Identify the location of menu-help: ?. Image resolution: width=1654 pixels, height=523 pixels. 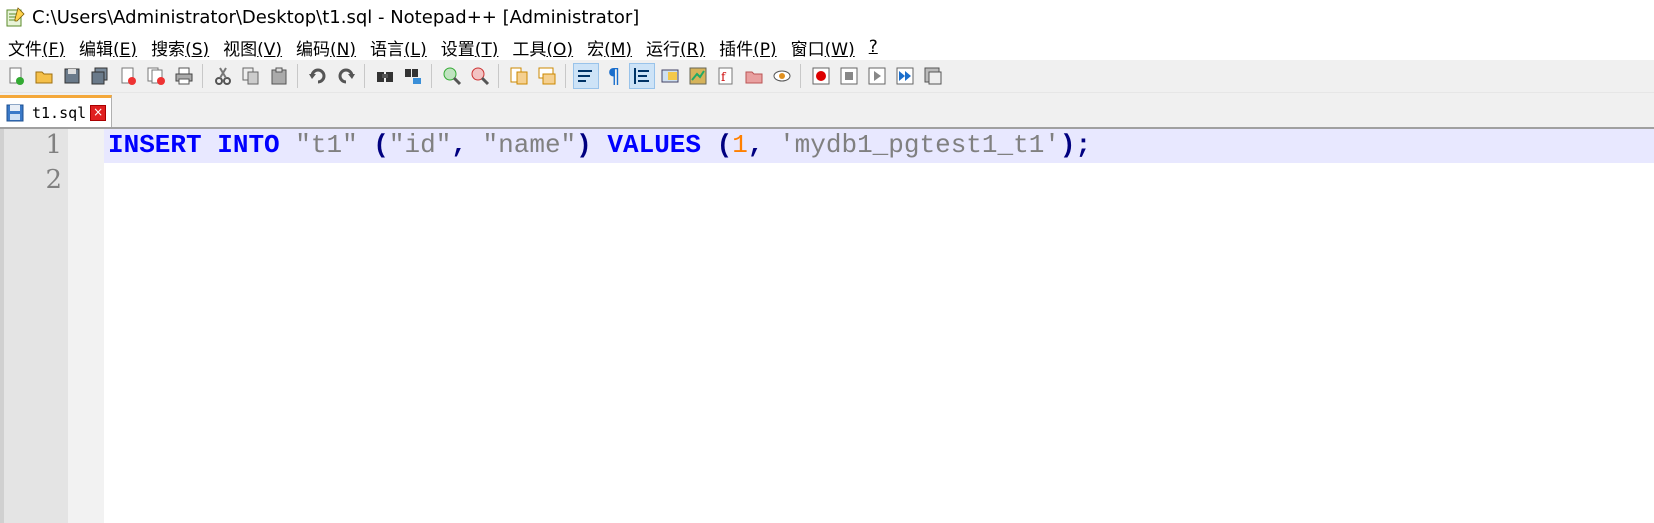
(873, 47).